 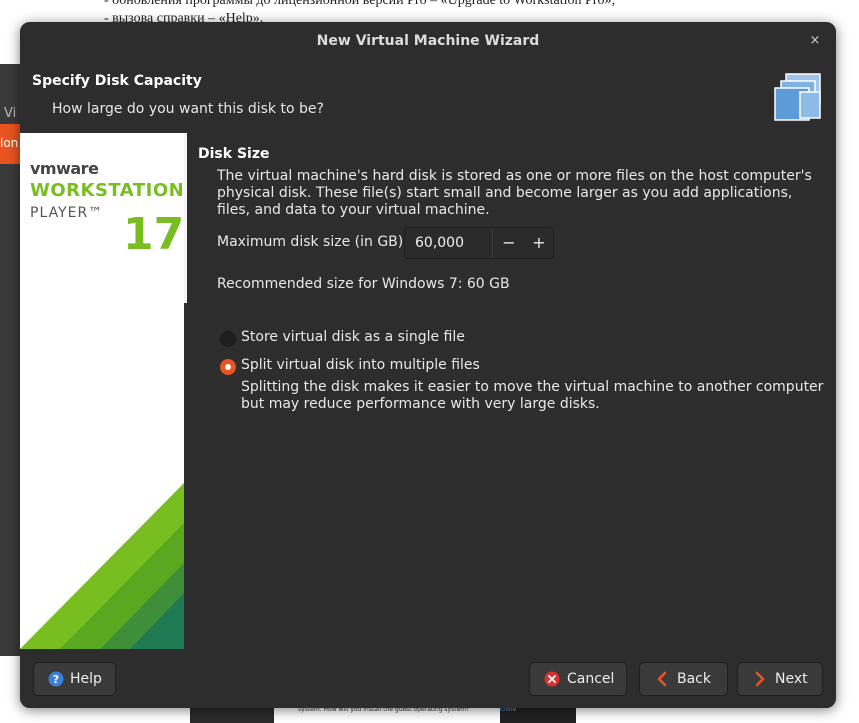 I want to click on radio-button-multiple-files, so click(x=228, y=367).